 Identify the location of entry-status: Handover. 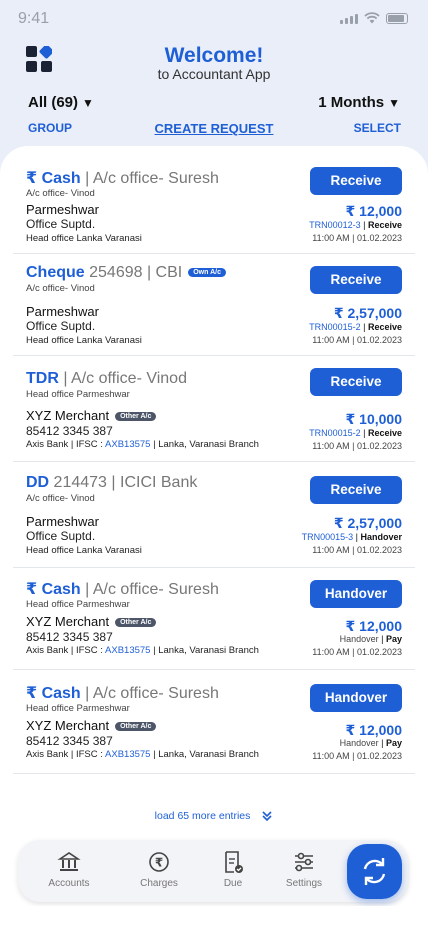
(381, 537).